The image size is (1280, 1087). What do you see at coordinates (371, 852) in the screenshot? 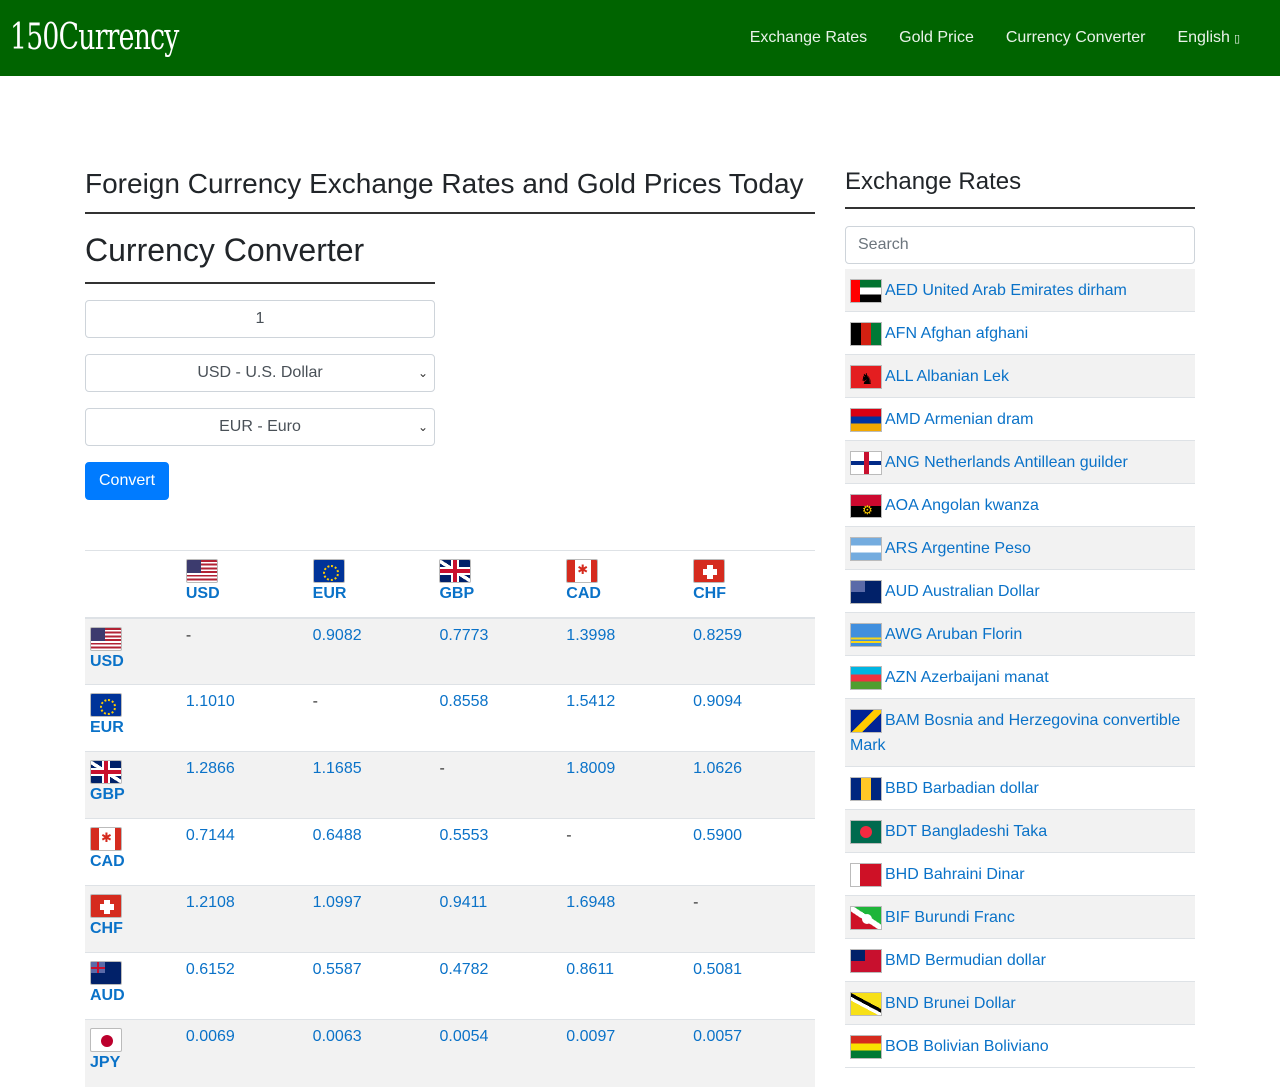
I see `rate-cell: 0.6488` at bounding box center [371, 852].